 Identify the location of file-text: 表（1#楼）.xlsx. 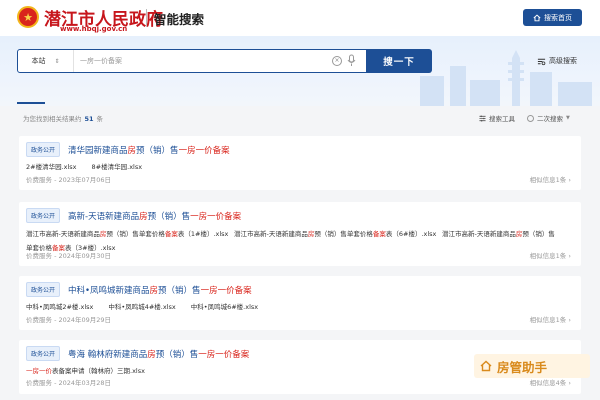
(203, 234).